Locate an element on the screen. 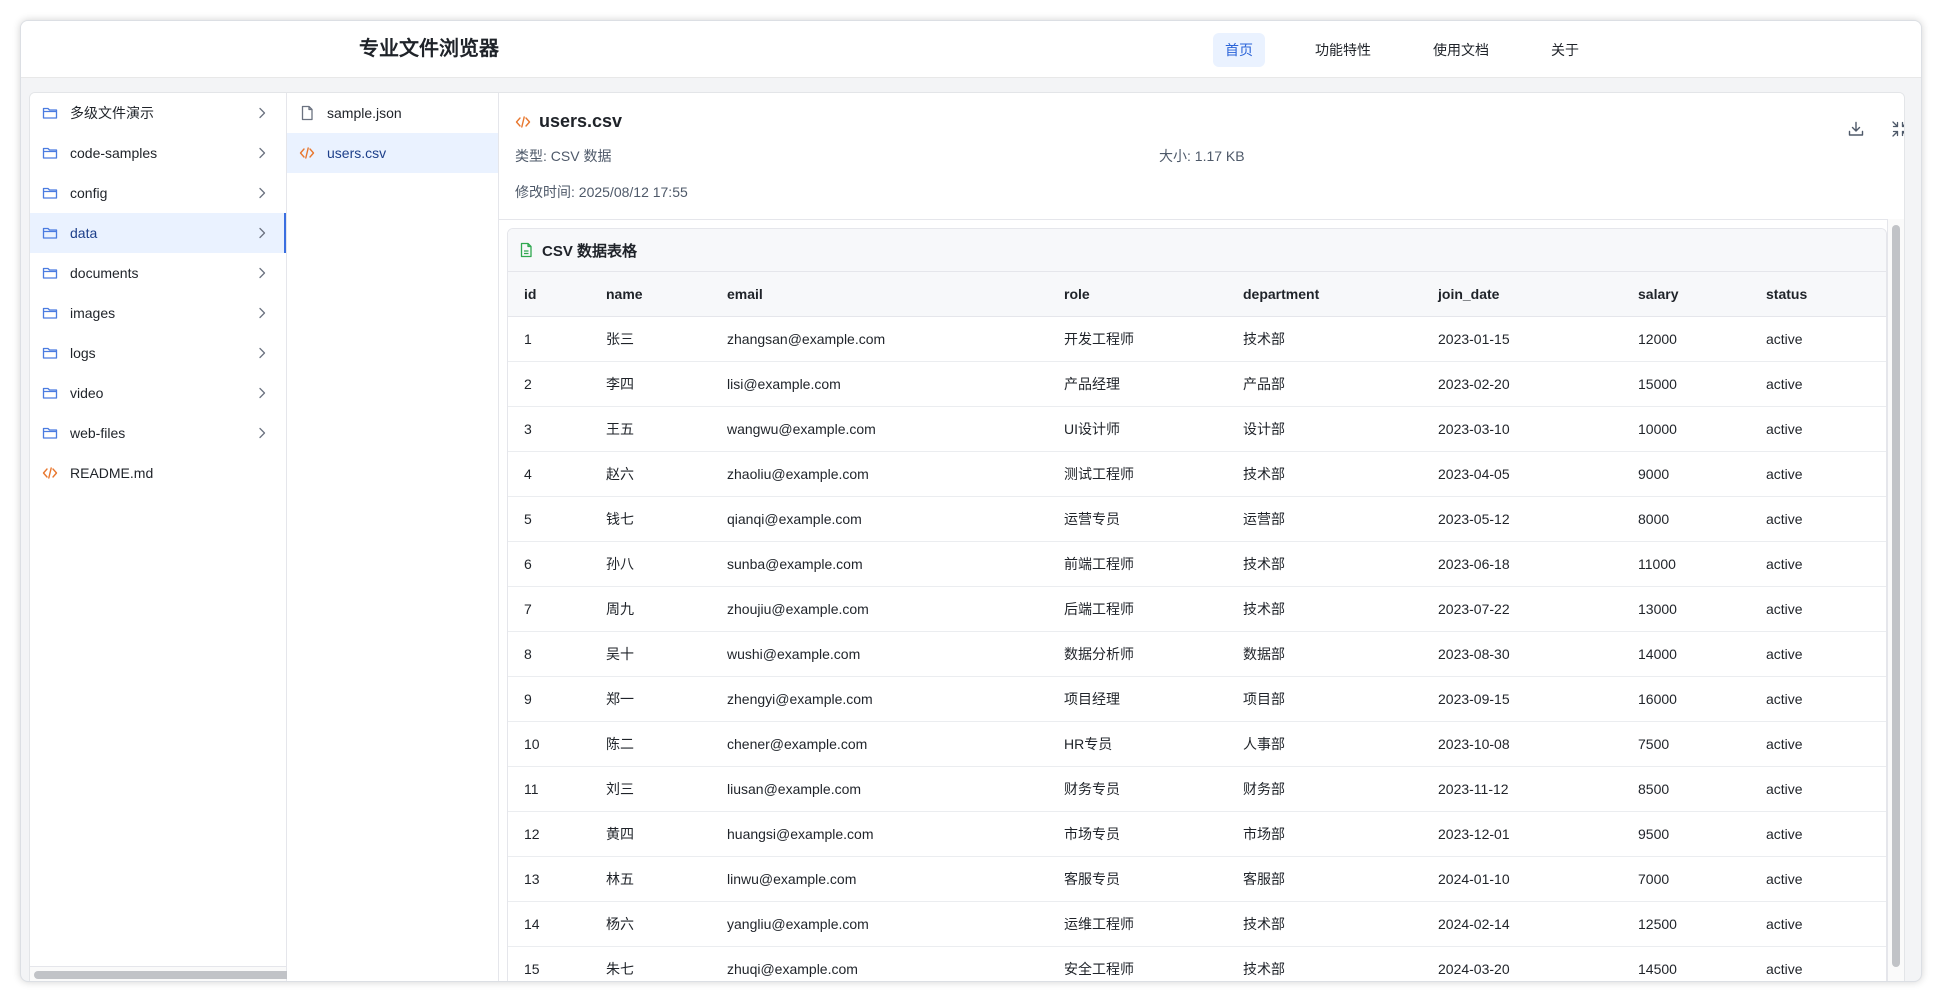 This screenshot has width=1943, height=1001. csv-file-icon is located at coordinates (526, 250).